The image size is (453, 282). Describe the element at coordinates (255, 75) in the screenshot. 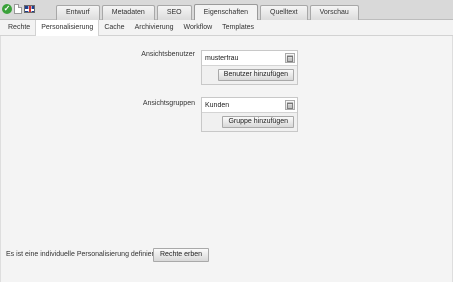

I see `add-user-button: Benutzer hinzufügen` at that location.